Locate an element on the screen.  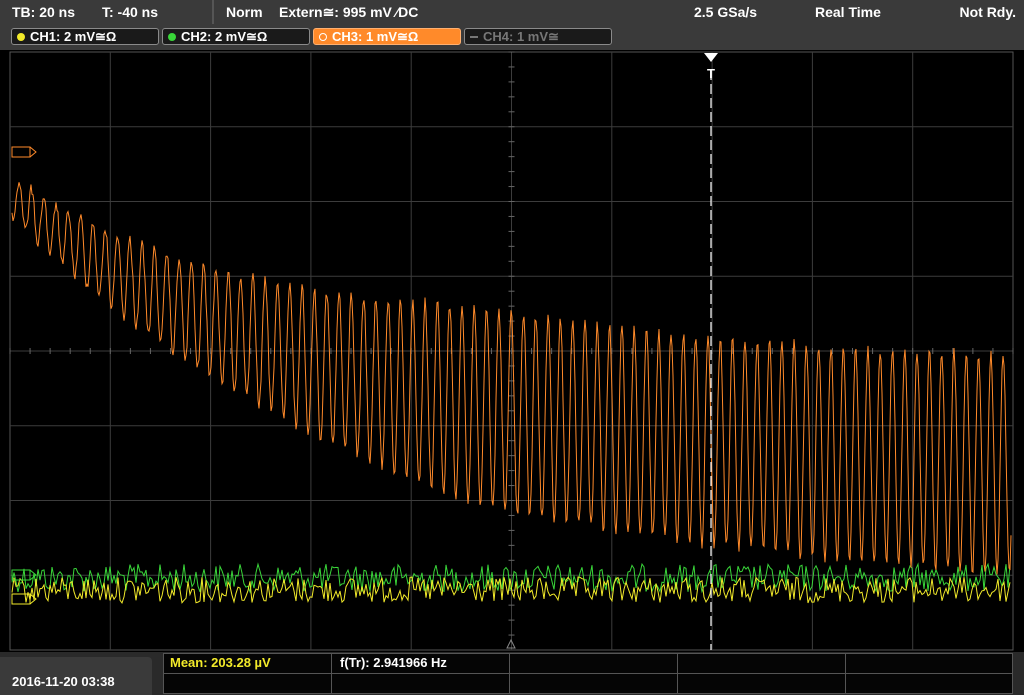
channel-2-button: CH2: 2 mV≅Ω is located at coordinates (236, 36).